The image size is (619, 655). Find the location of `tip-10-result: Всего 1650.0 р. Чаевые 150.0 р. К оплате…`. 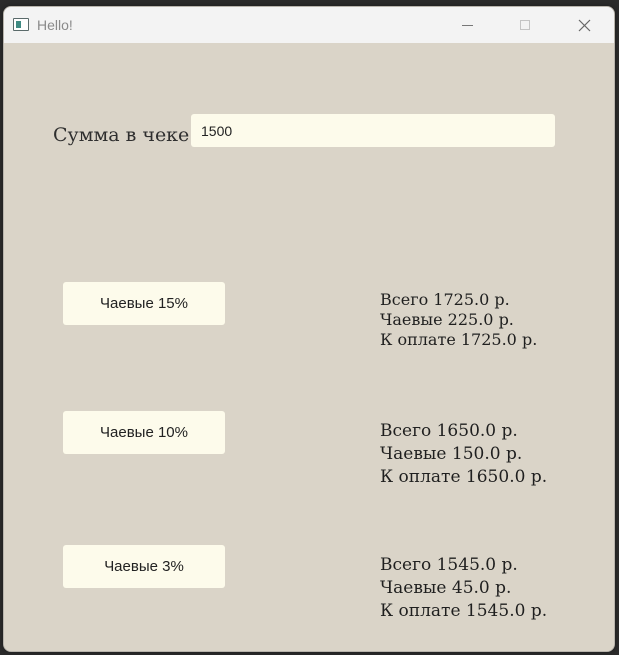

tip-10-result: Всего 1650.0 р. Чаевые 150.0 р. К оплате… is located at coordinates (463, 454).